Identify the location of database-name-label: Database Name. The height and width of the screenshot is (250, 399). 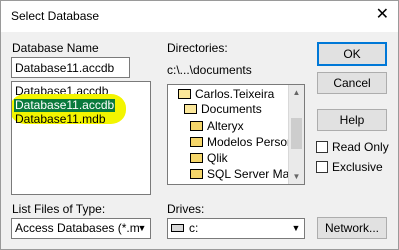
(55, 48).